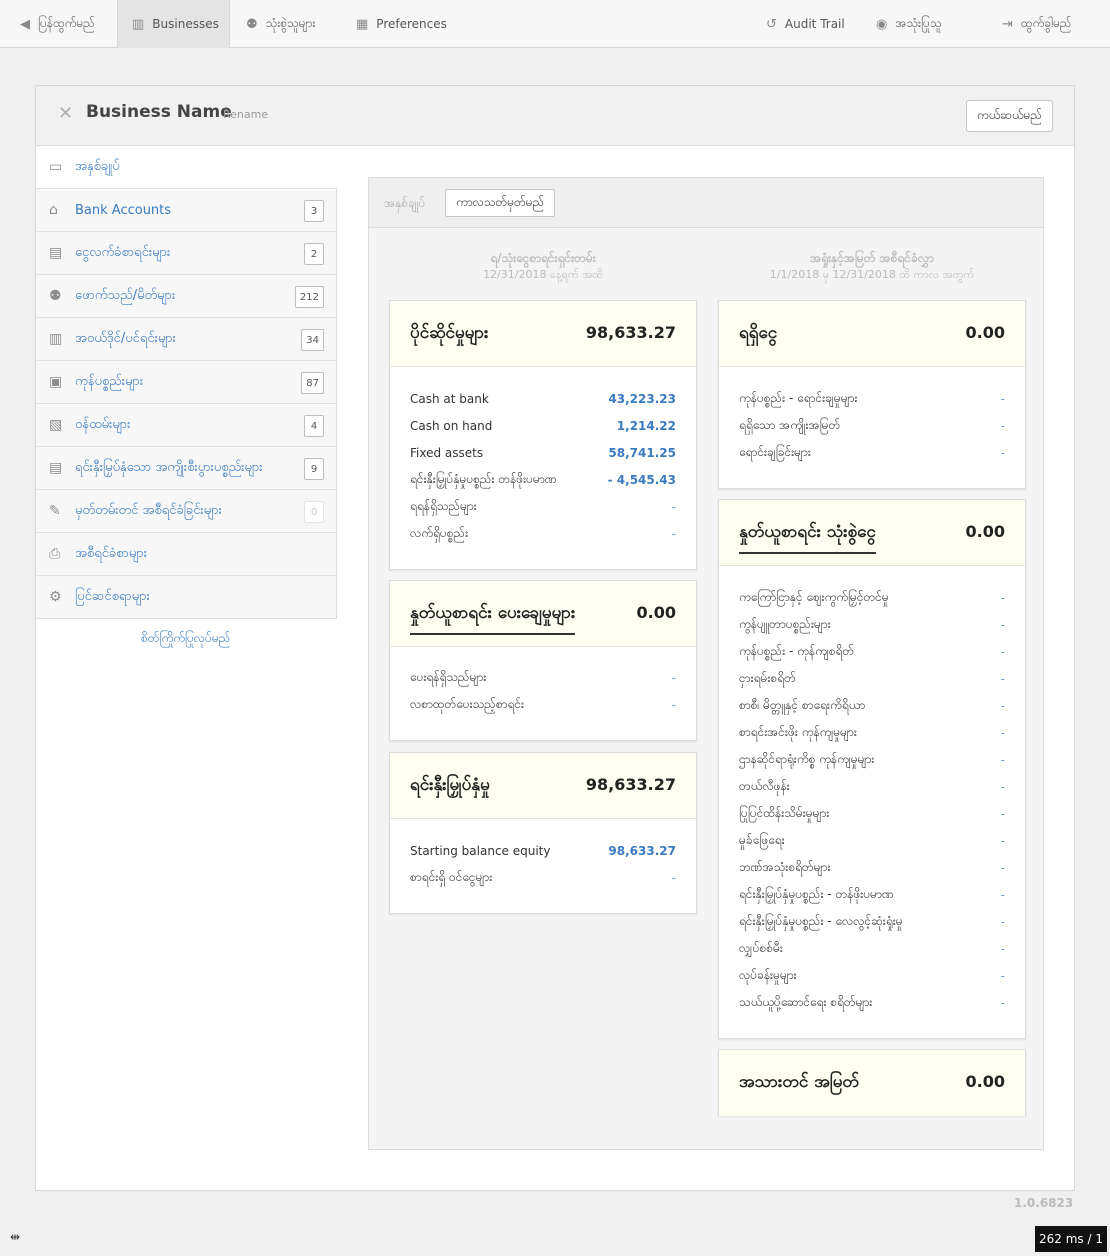 This screenshot has width=1110, height=1256. What do you see at coordinates (56, 468) in the screenshot?
I see `ledger-icon: ▤` at bounding box center [56, 468].